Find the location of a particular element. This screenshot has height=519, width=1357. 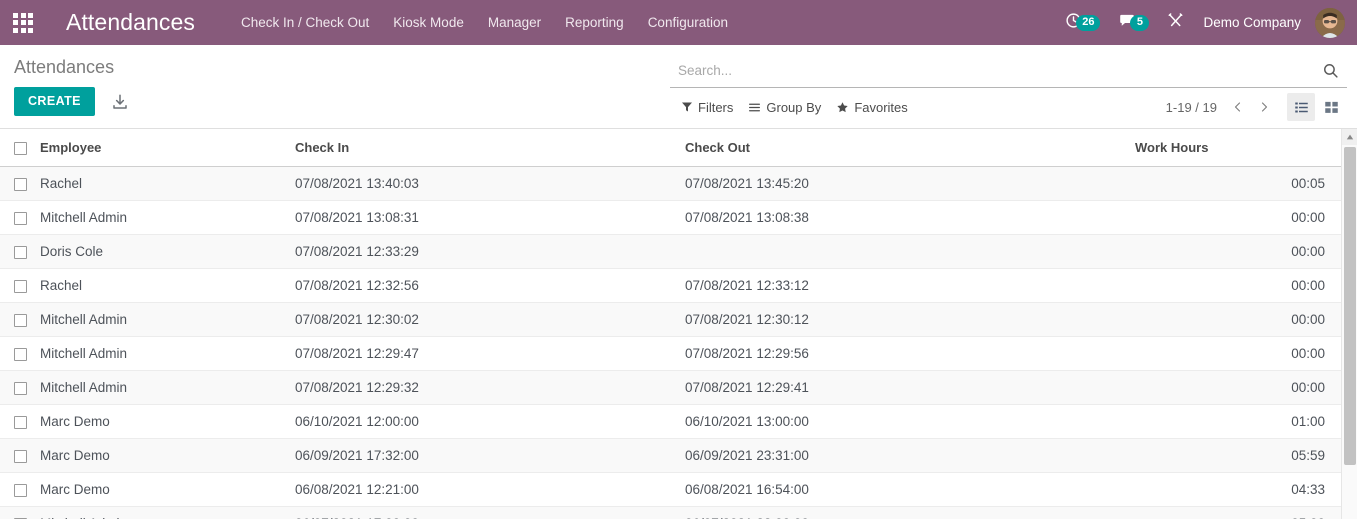

pager-next-button is located at coordinates (1264, 107).